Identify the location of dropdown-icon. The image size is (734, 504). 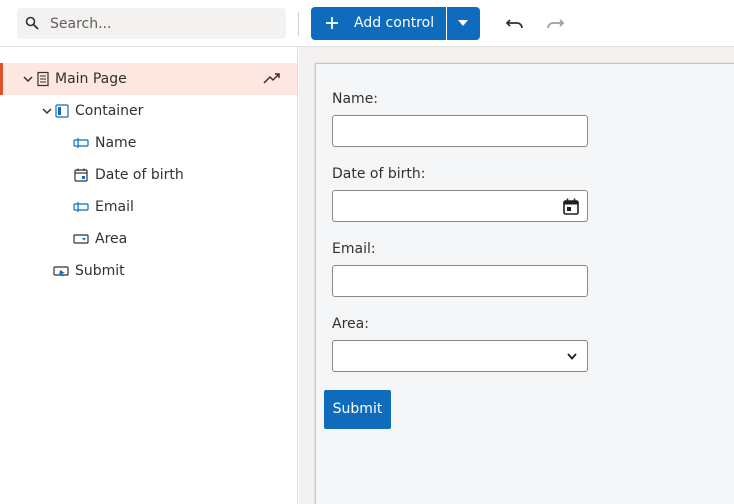
(81, 239).